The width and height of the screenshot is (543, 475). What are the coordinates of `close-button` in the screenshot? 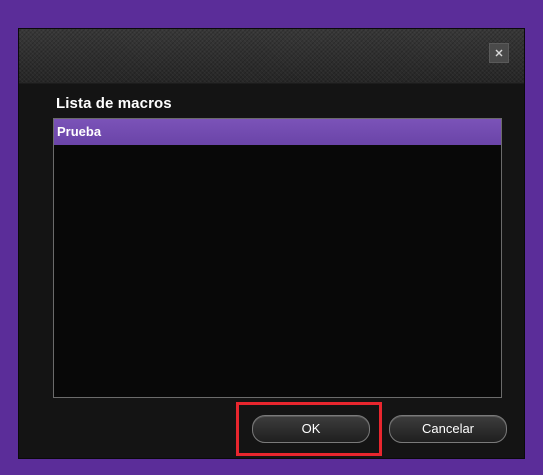 It's located at (499, 53).